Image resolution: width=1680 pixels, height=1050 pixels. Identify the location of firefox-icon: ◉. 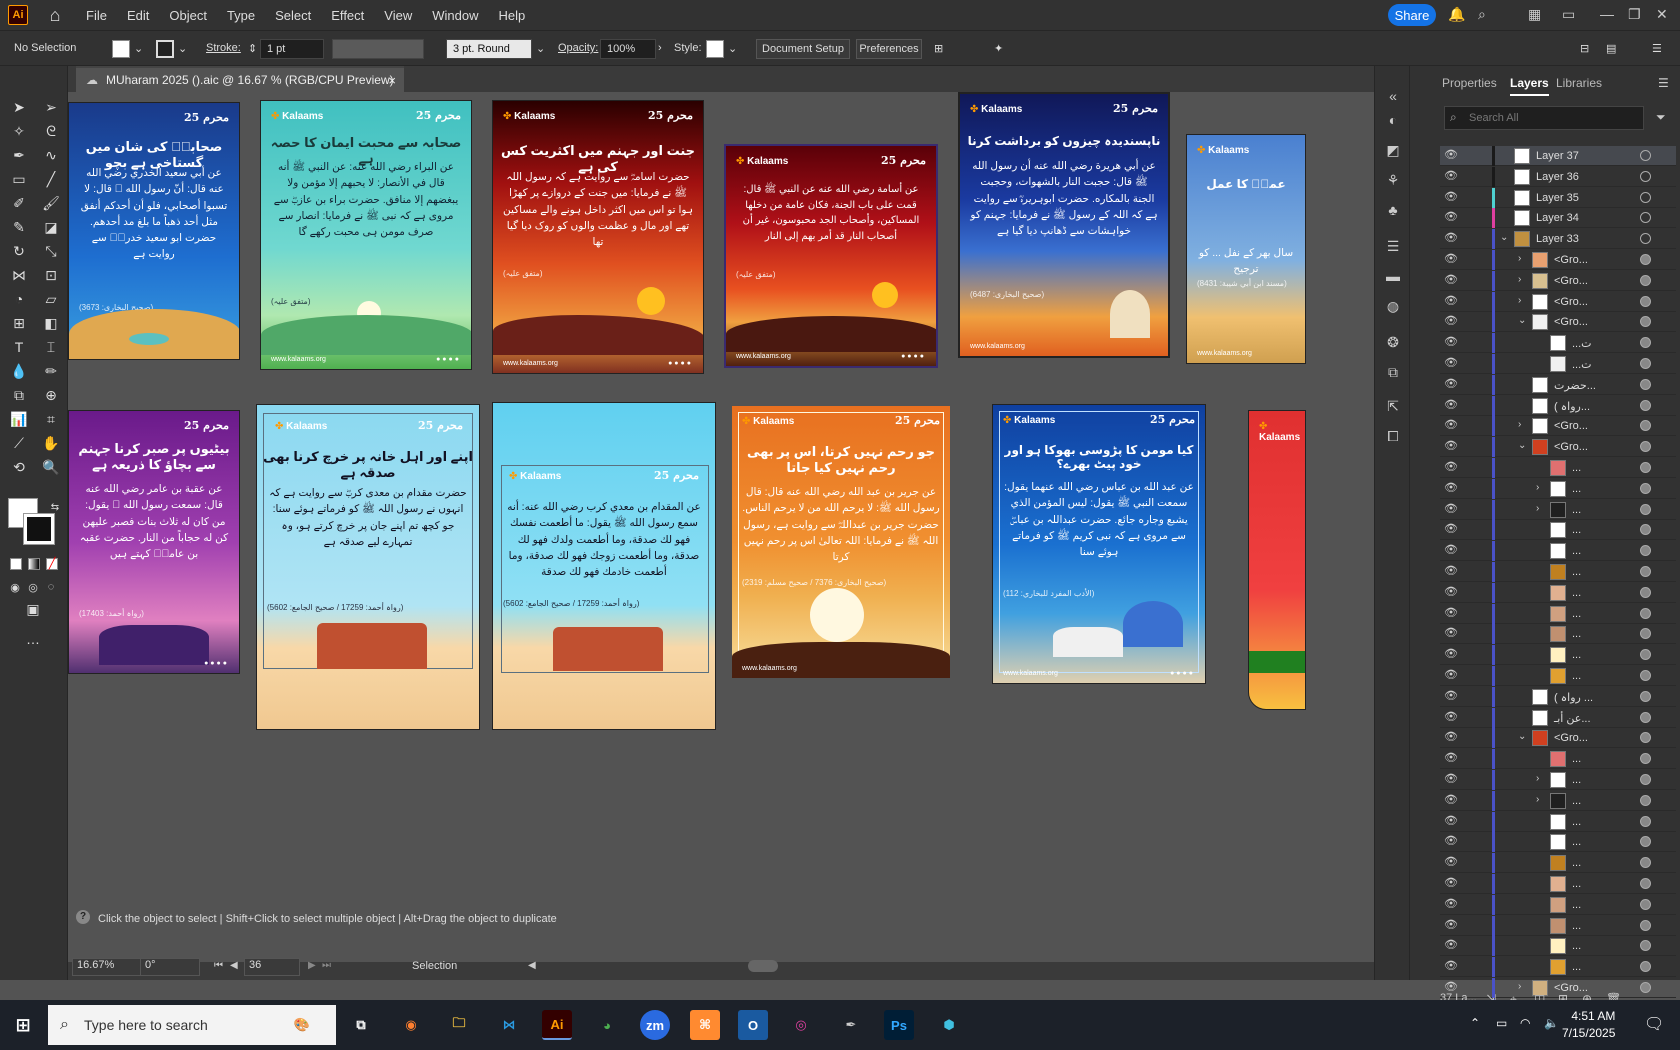
(411, 1025).